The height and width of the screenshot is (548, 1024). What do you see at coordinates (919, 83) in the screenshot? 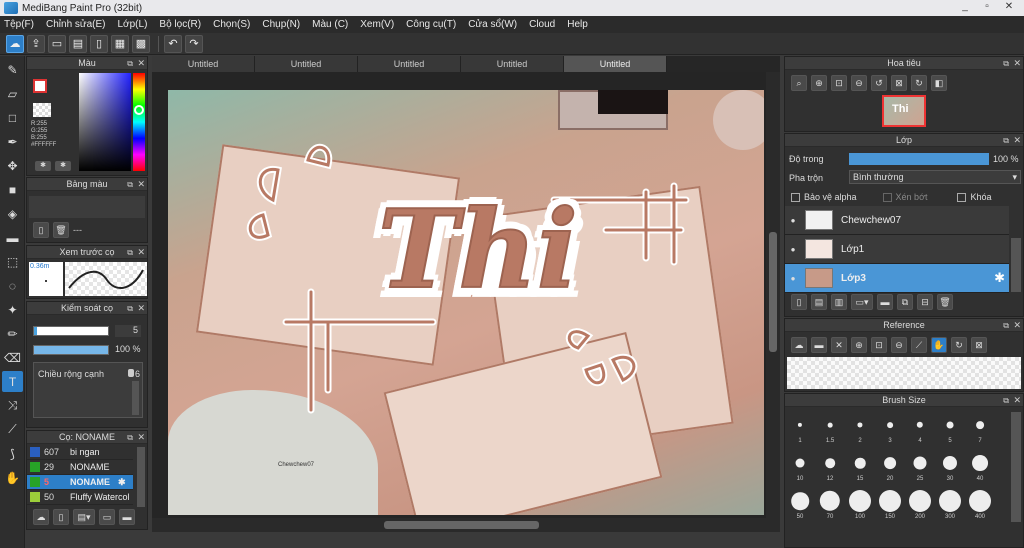
I see `rotate-right-icon: ↻` at bounding box center [919, 83].